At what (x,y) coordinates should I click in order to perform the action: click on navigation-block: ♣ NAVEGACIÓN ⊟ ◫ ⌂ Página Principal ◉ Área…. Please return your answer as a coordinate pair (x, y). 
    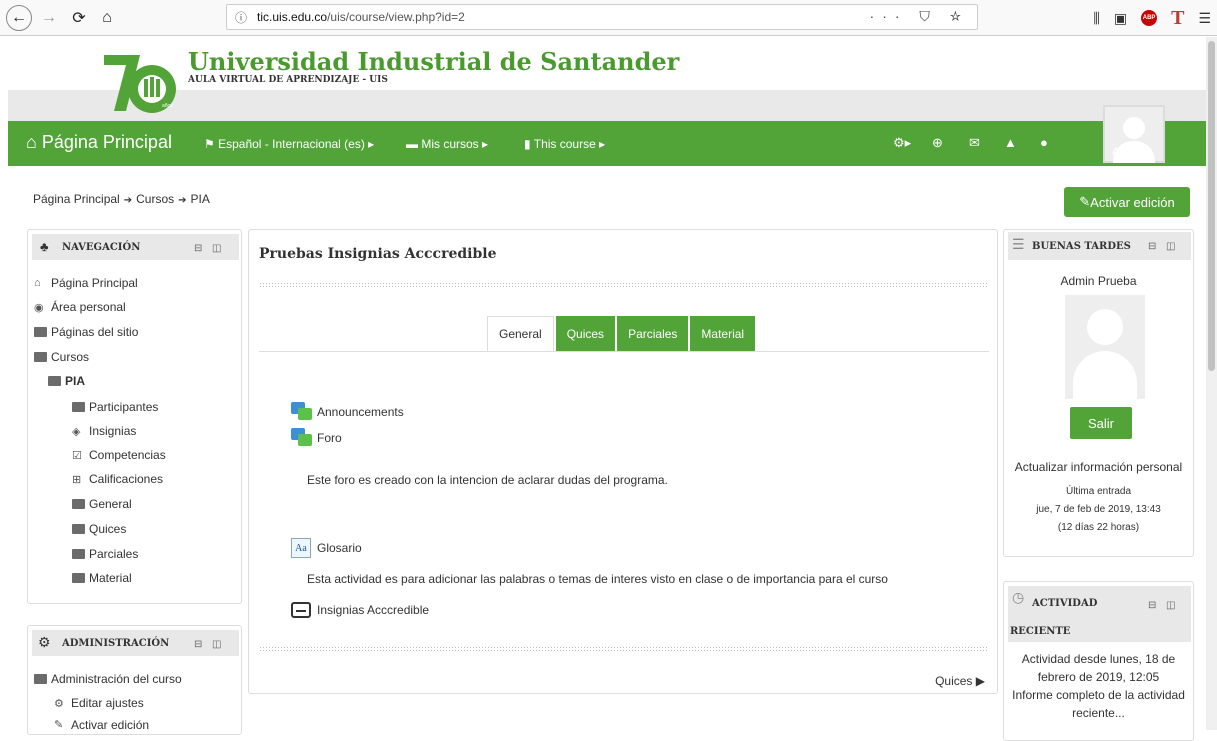
    Looking at the image, I should click on (134, 416).